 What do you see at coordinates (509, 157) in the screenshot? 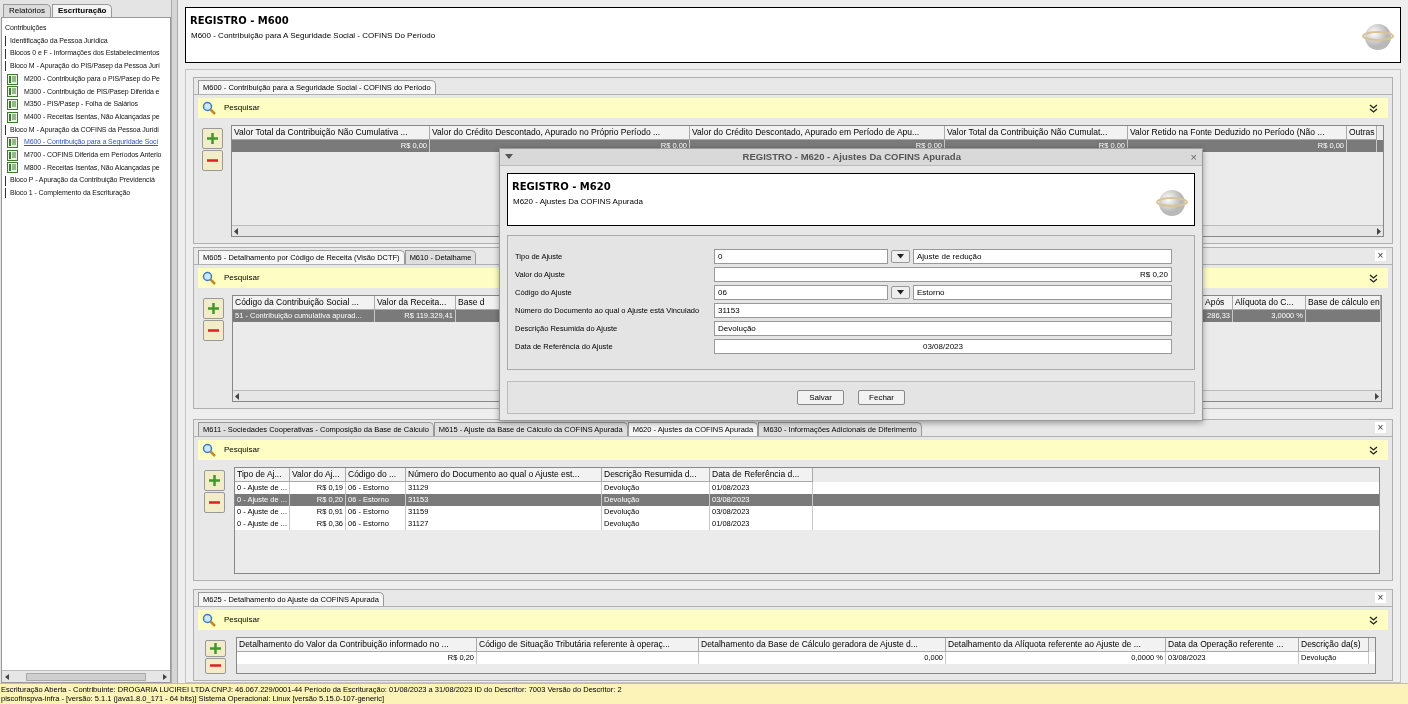
I see `menu-caret-icon` at bounding box center [509, 157].